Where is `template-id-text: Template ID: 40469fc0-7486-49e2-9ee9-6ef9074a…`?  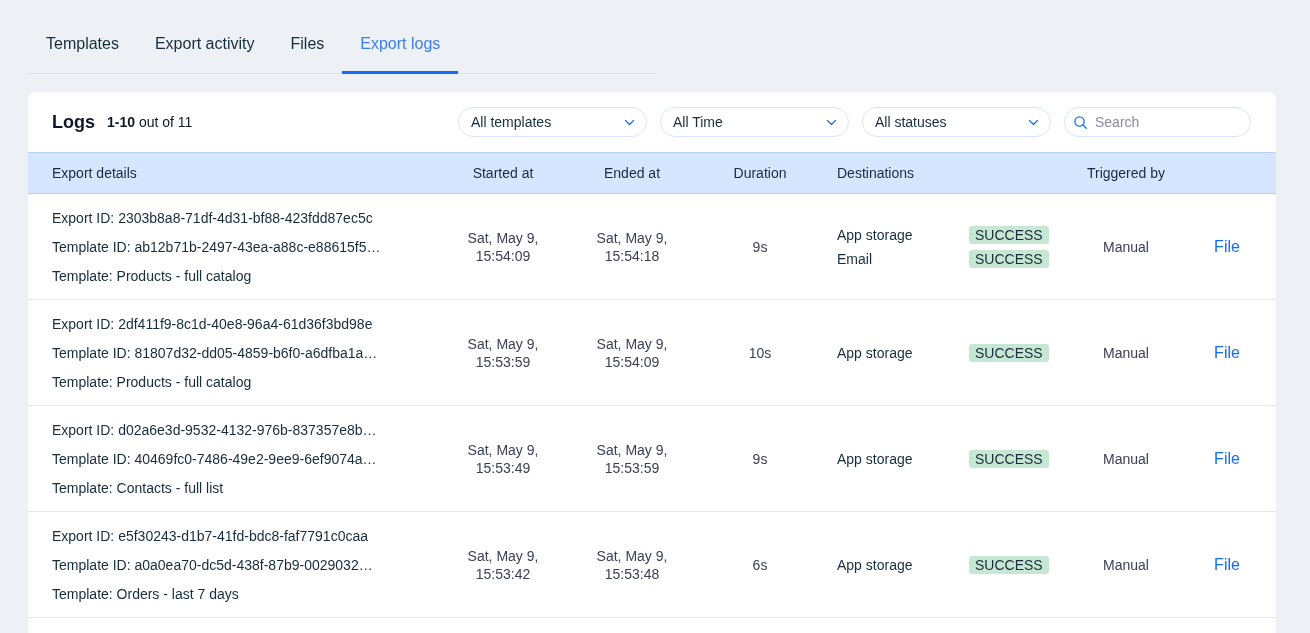 template-id-text: Template ID: 40469fc0-7486-49e2-9ee9-6ef9074a… is located at coordinates (214, 459).